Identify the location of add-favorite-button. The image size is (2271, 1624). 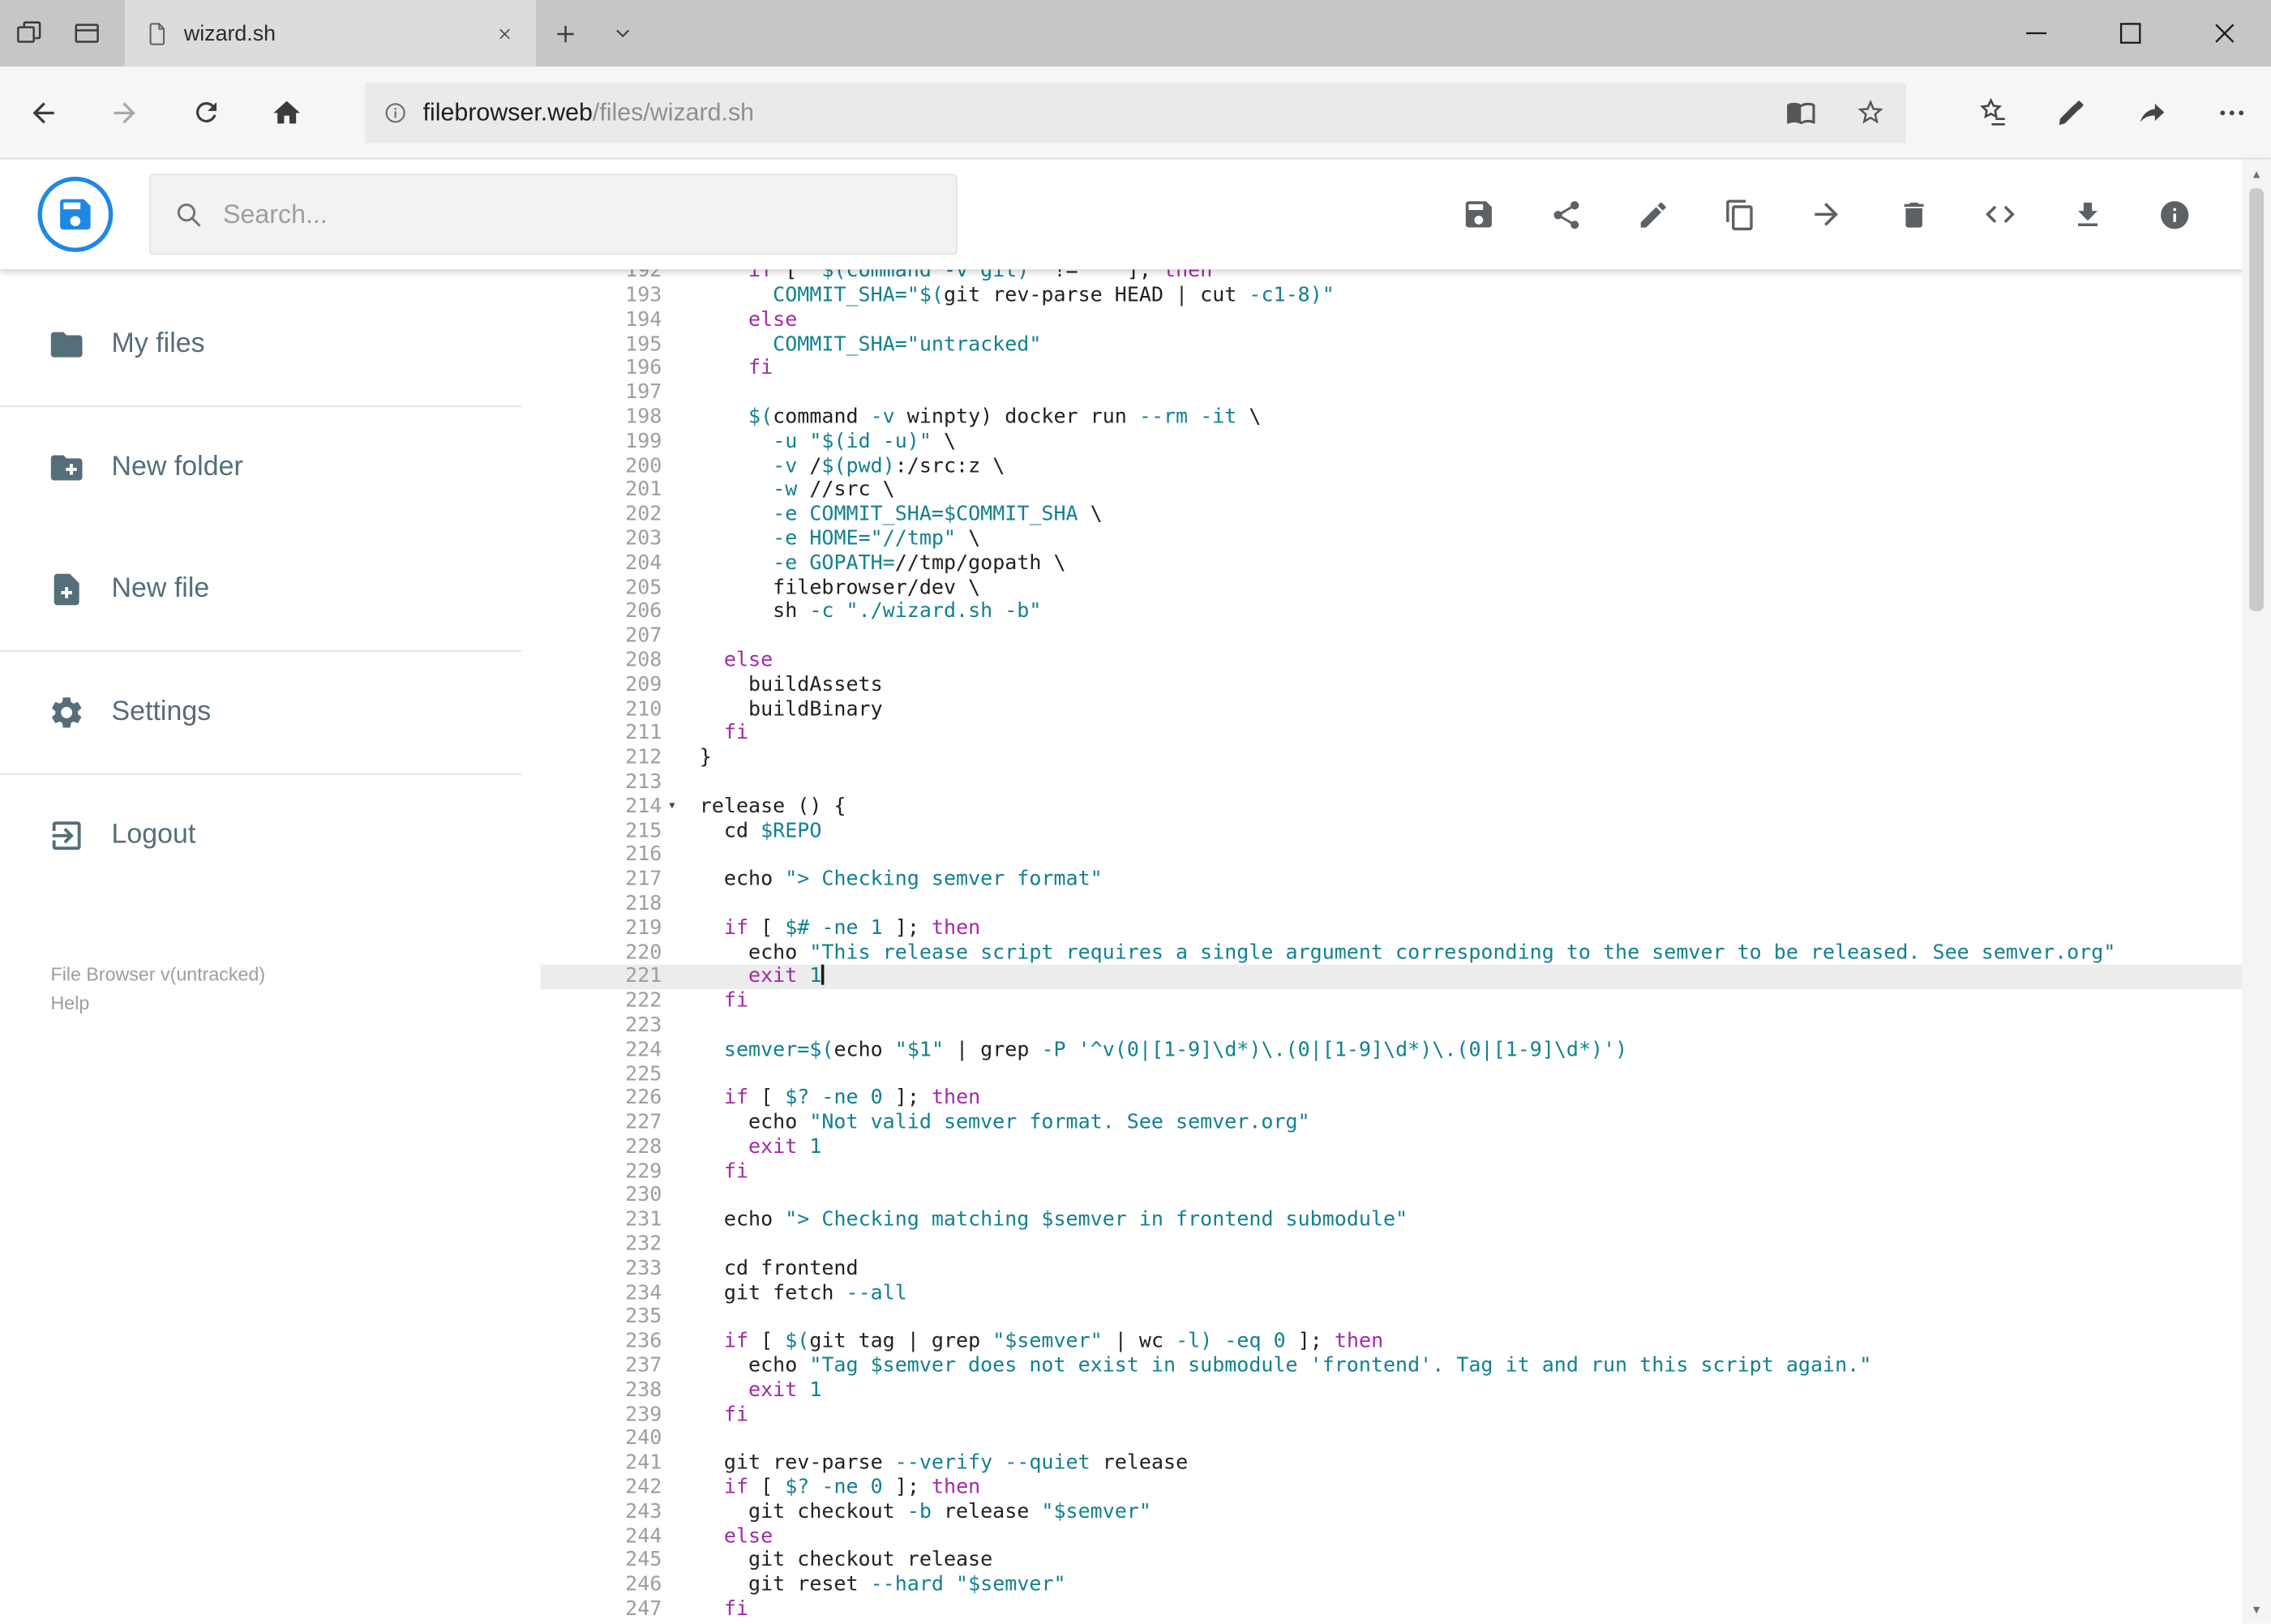
(1870, 112).